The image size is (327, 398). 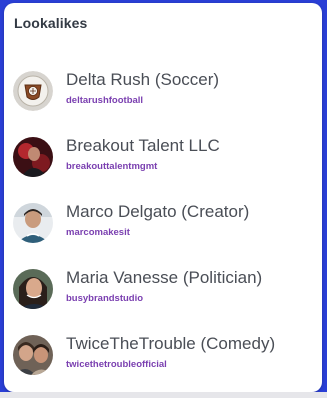 What do you see at coordinates (164, 277) in the screenshot?
I see `item-name: Maria Vanesse (Politician)` at bounding box center [164, 277].